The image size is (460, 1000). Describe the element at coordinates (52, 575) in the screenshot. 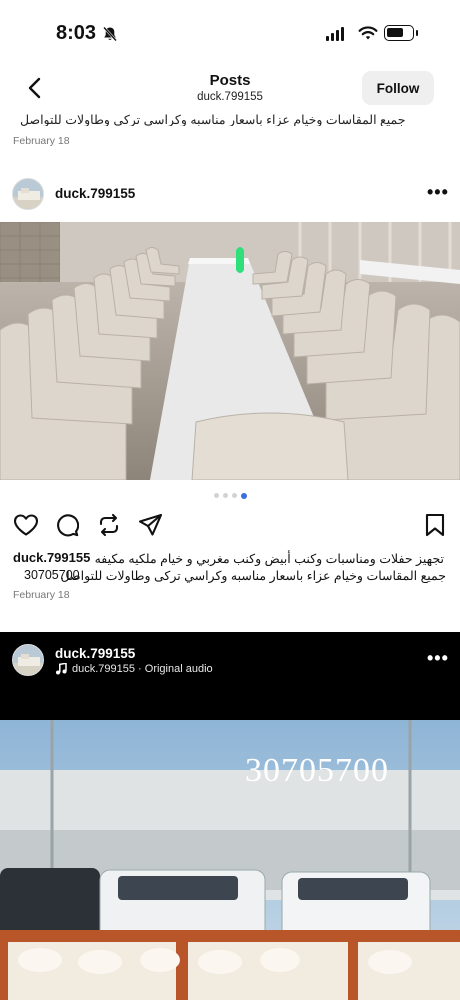

I see `caption-phone: 30705700` at that location.